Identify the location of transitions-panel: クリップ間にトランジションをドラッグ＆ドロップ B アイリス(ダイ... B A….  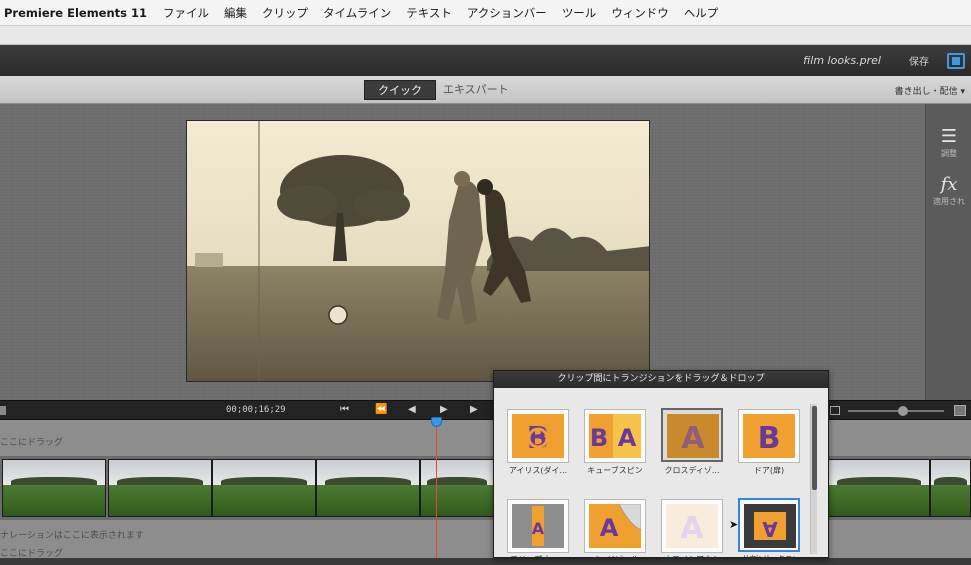
(661, 467).